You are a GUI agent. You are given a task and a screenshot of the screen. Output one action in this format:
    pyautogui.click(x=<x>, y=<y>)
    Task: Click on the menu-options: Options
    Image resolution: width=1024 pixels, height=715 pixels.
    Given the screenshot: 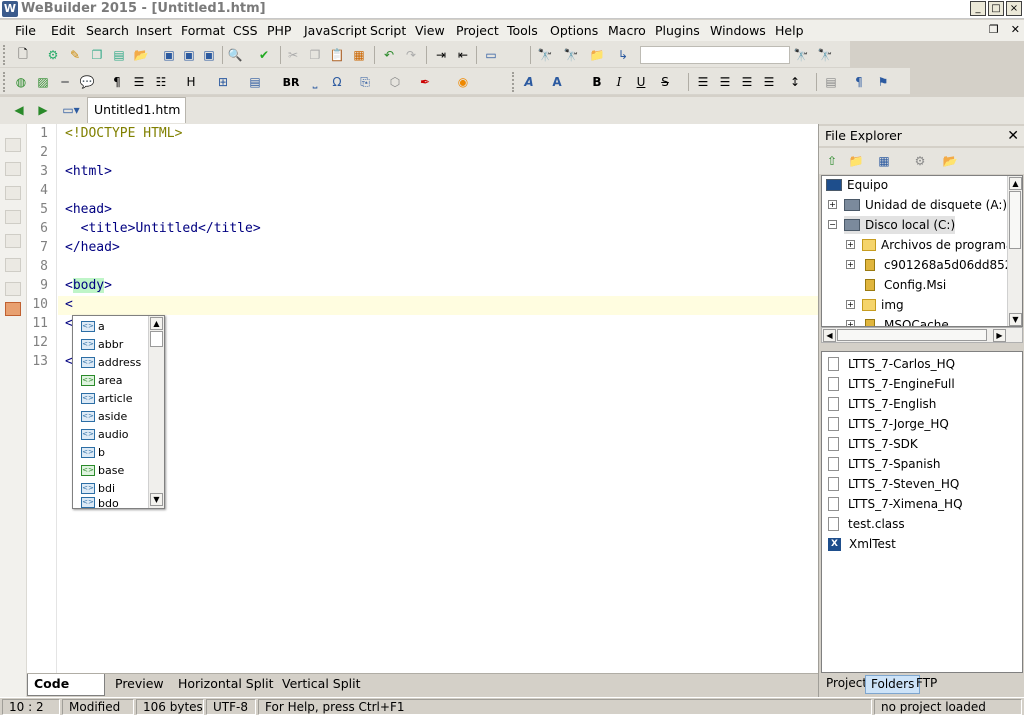 What is the action you would take?
    pyautogui.click(x=574, y=30)
    